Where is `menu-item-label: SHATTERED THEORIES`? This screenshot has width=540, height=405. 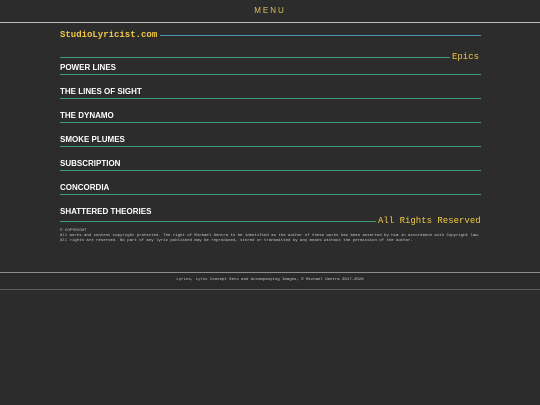
menu-item-label: SHATTERED THEORIES is located at coordinates (105, 212).